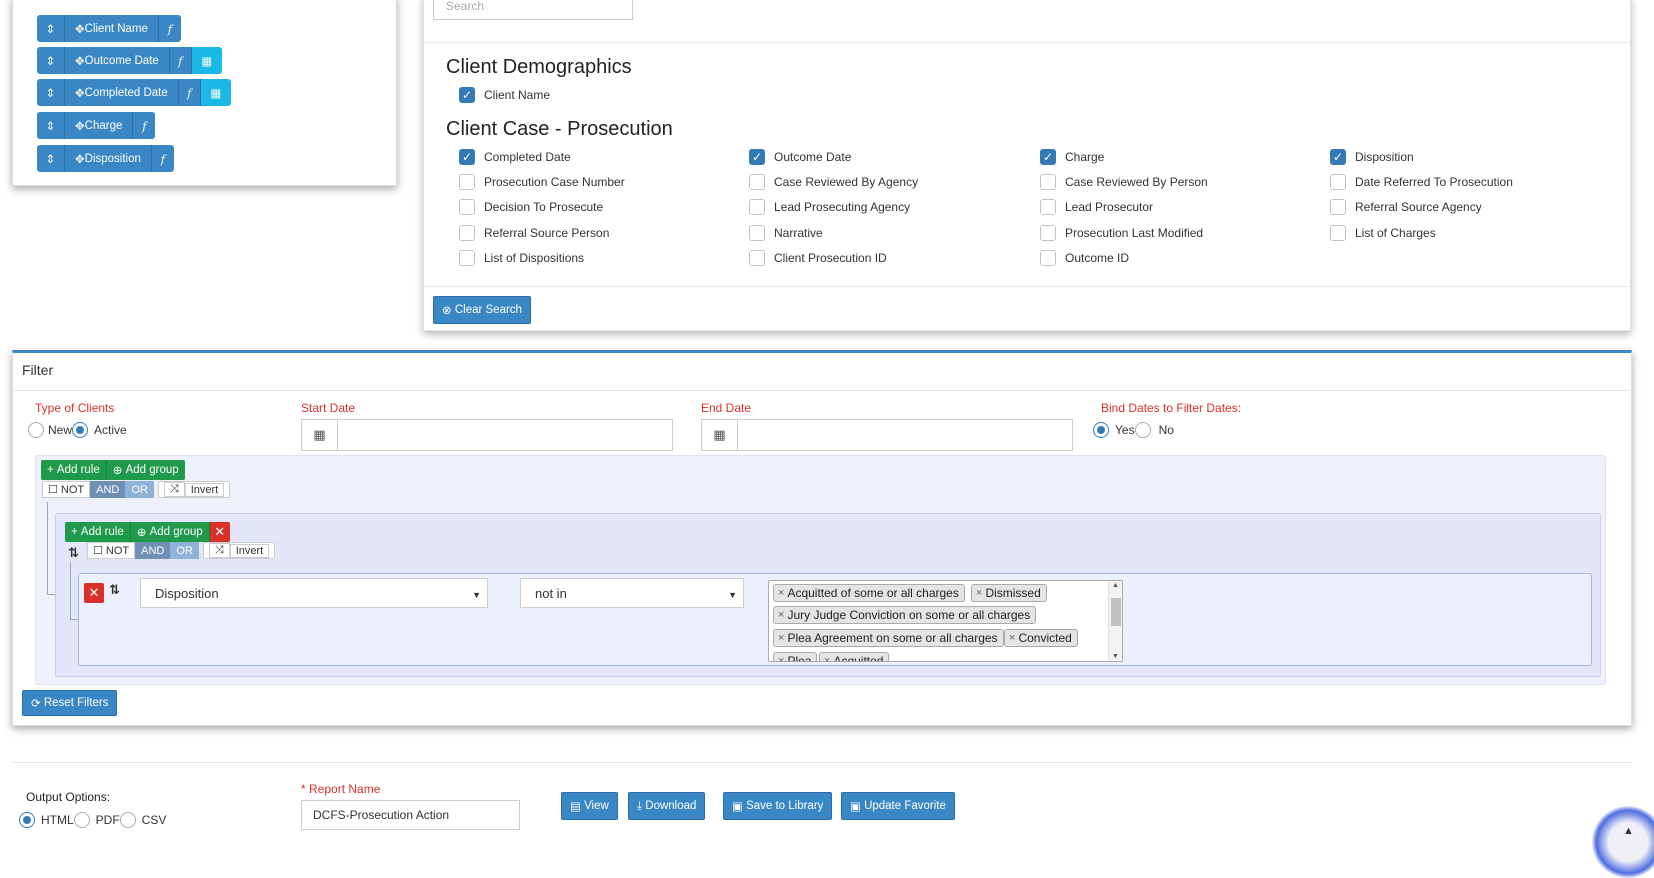  What do you see at coordinates (818, 258) in the screenshot?
I see `field-checkbox-client-prosecution-id: Client Prosecution ID` at bounding box center [818, 258].